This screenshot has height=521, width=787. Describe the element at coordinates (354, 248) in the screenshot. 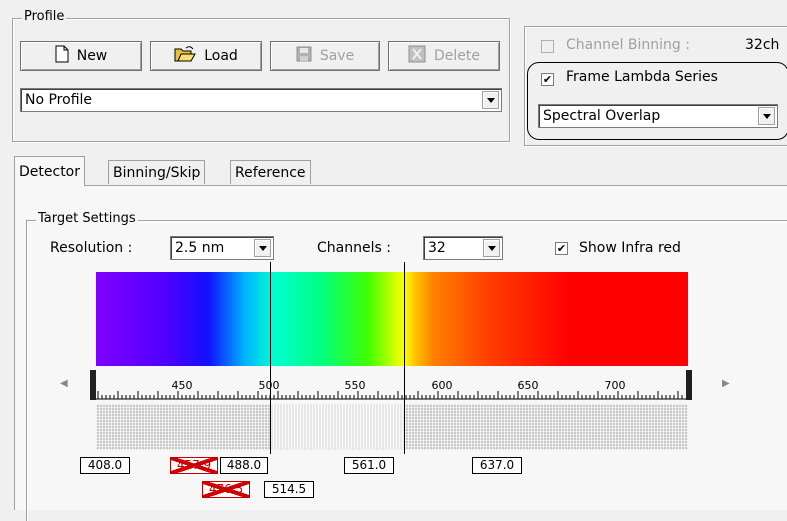

I see `channels-label: Channels :` at that location.